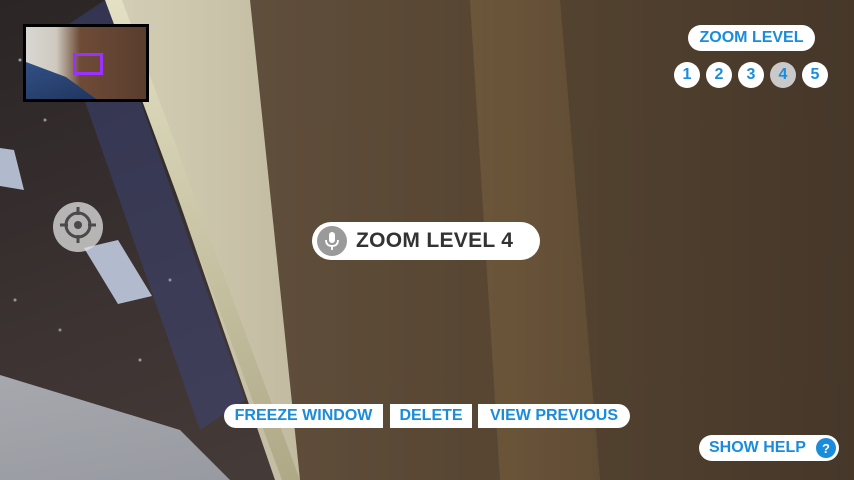 This screenshot has height=480, width=854. I want to click on zoom-level-2-button: 2, so click(719, 75).